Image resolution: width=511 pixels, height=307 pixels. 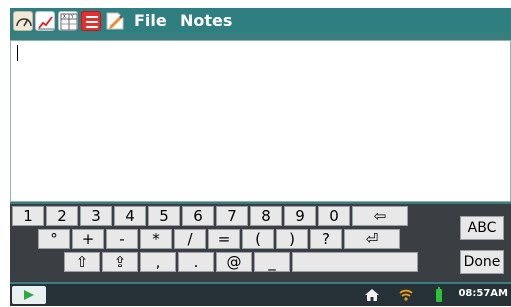 What do you see at coordinates (120, 262) in the screenshot?
I see `caps-lock-key: ⇪` at bounding box center [120, 262].